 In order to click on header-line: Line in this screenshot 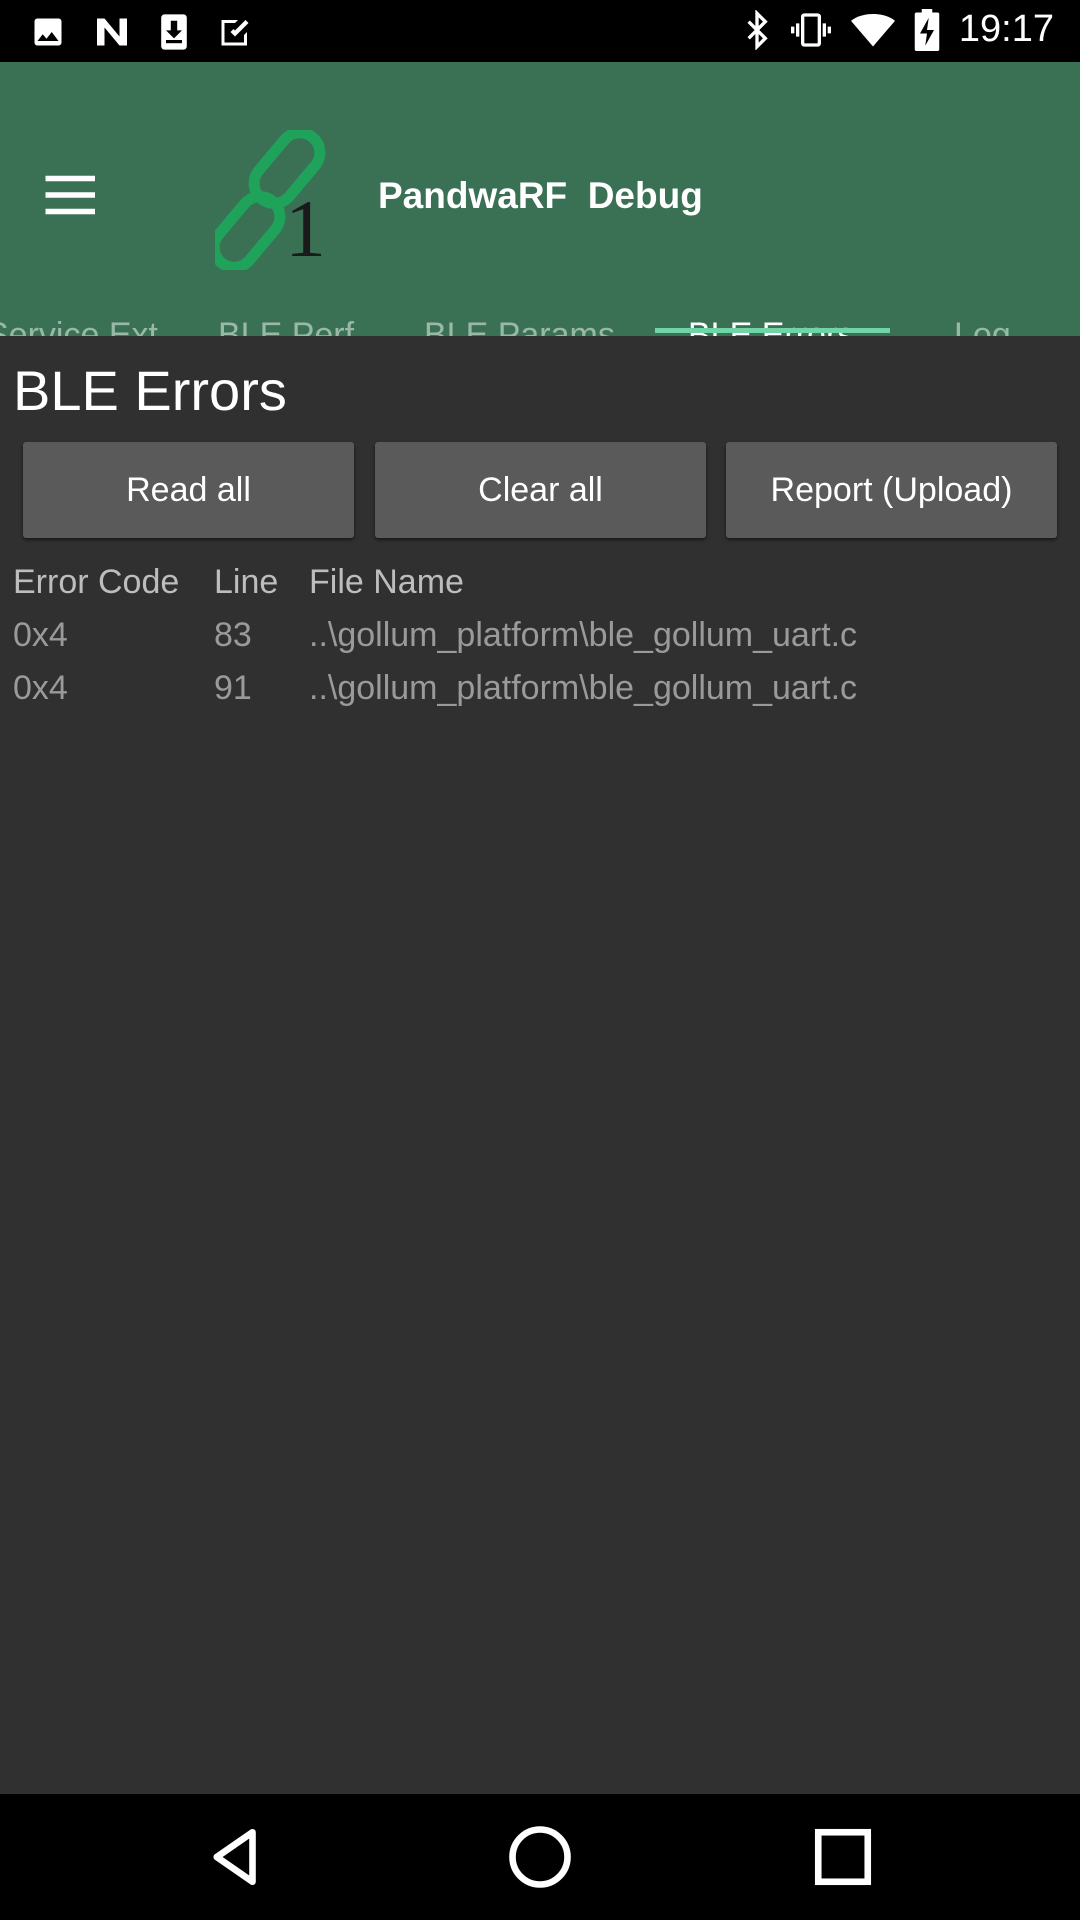, I will do `click(246, 582)`.